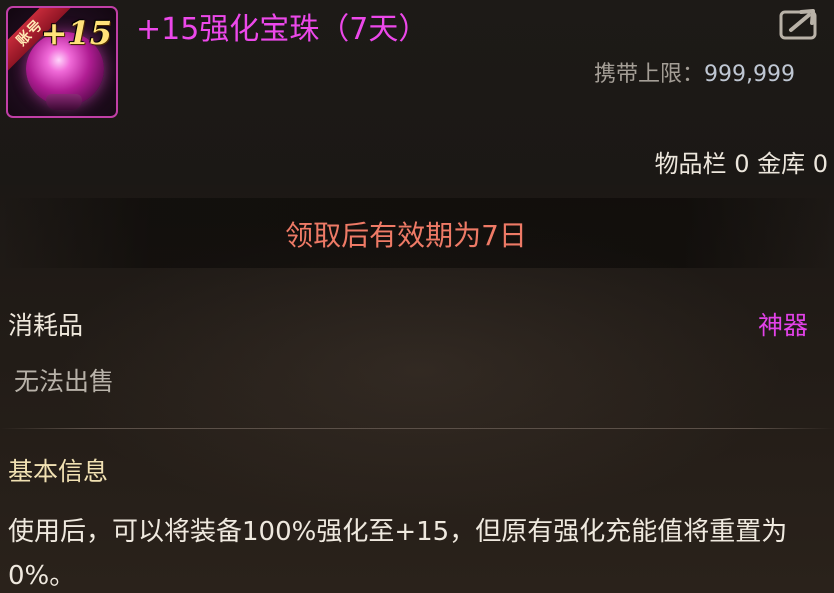 The height and width of the screenshot is (593, 834). Describe the element at coordinates (282, 29) in the screenshot. I see `item-name: +15强化宝珠（7天）` at that location.